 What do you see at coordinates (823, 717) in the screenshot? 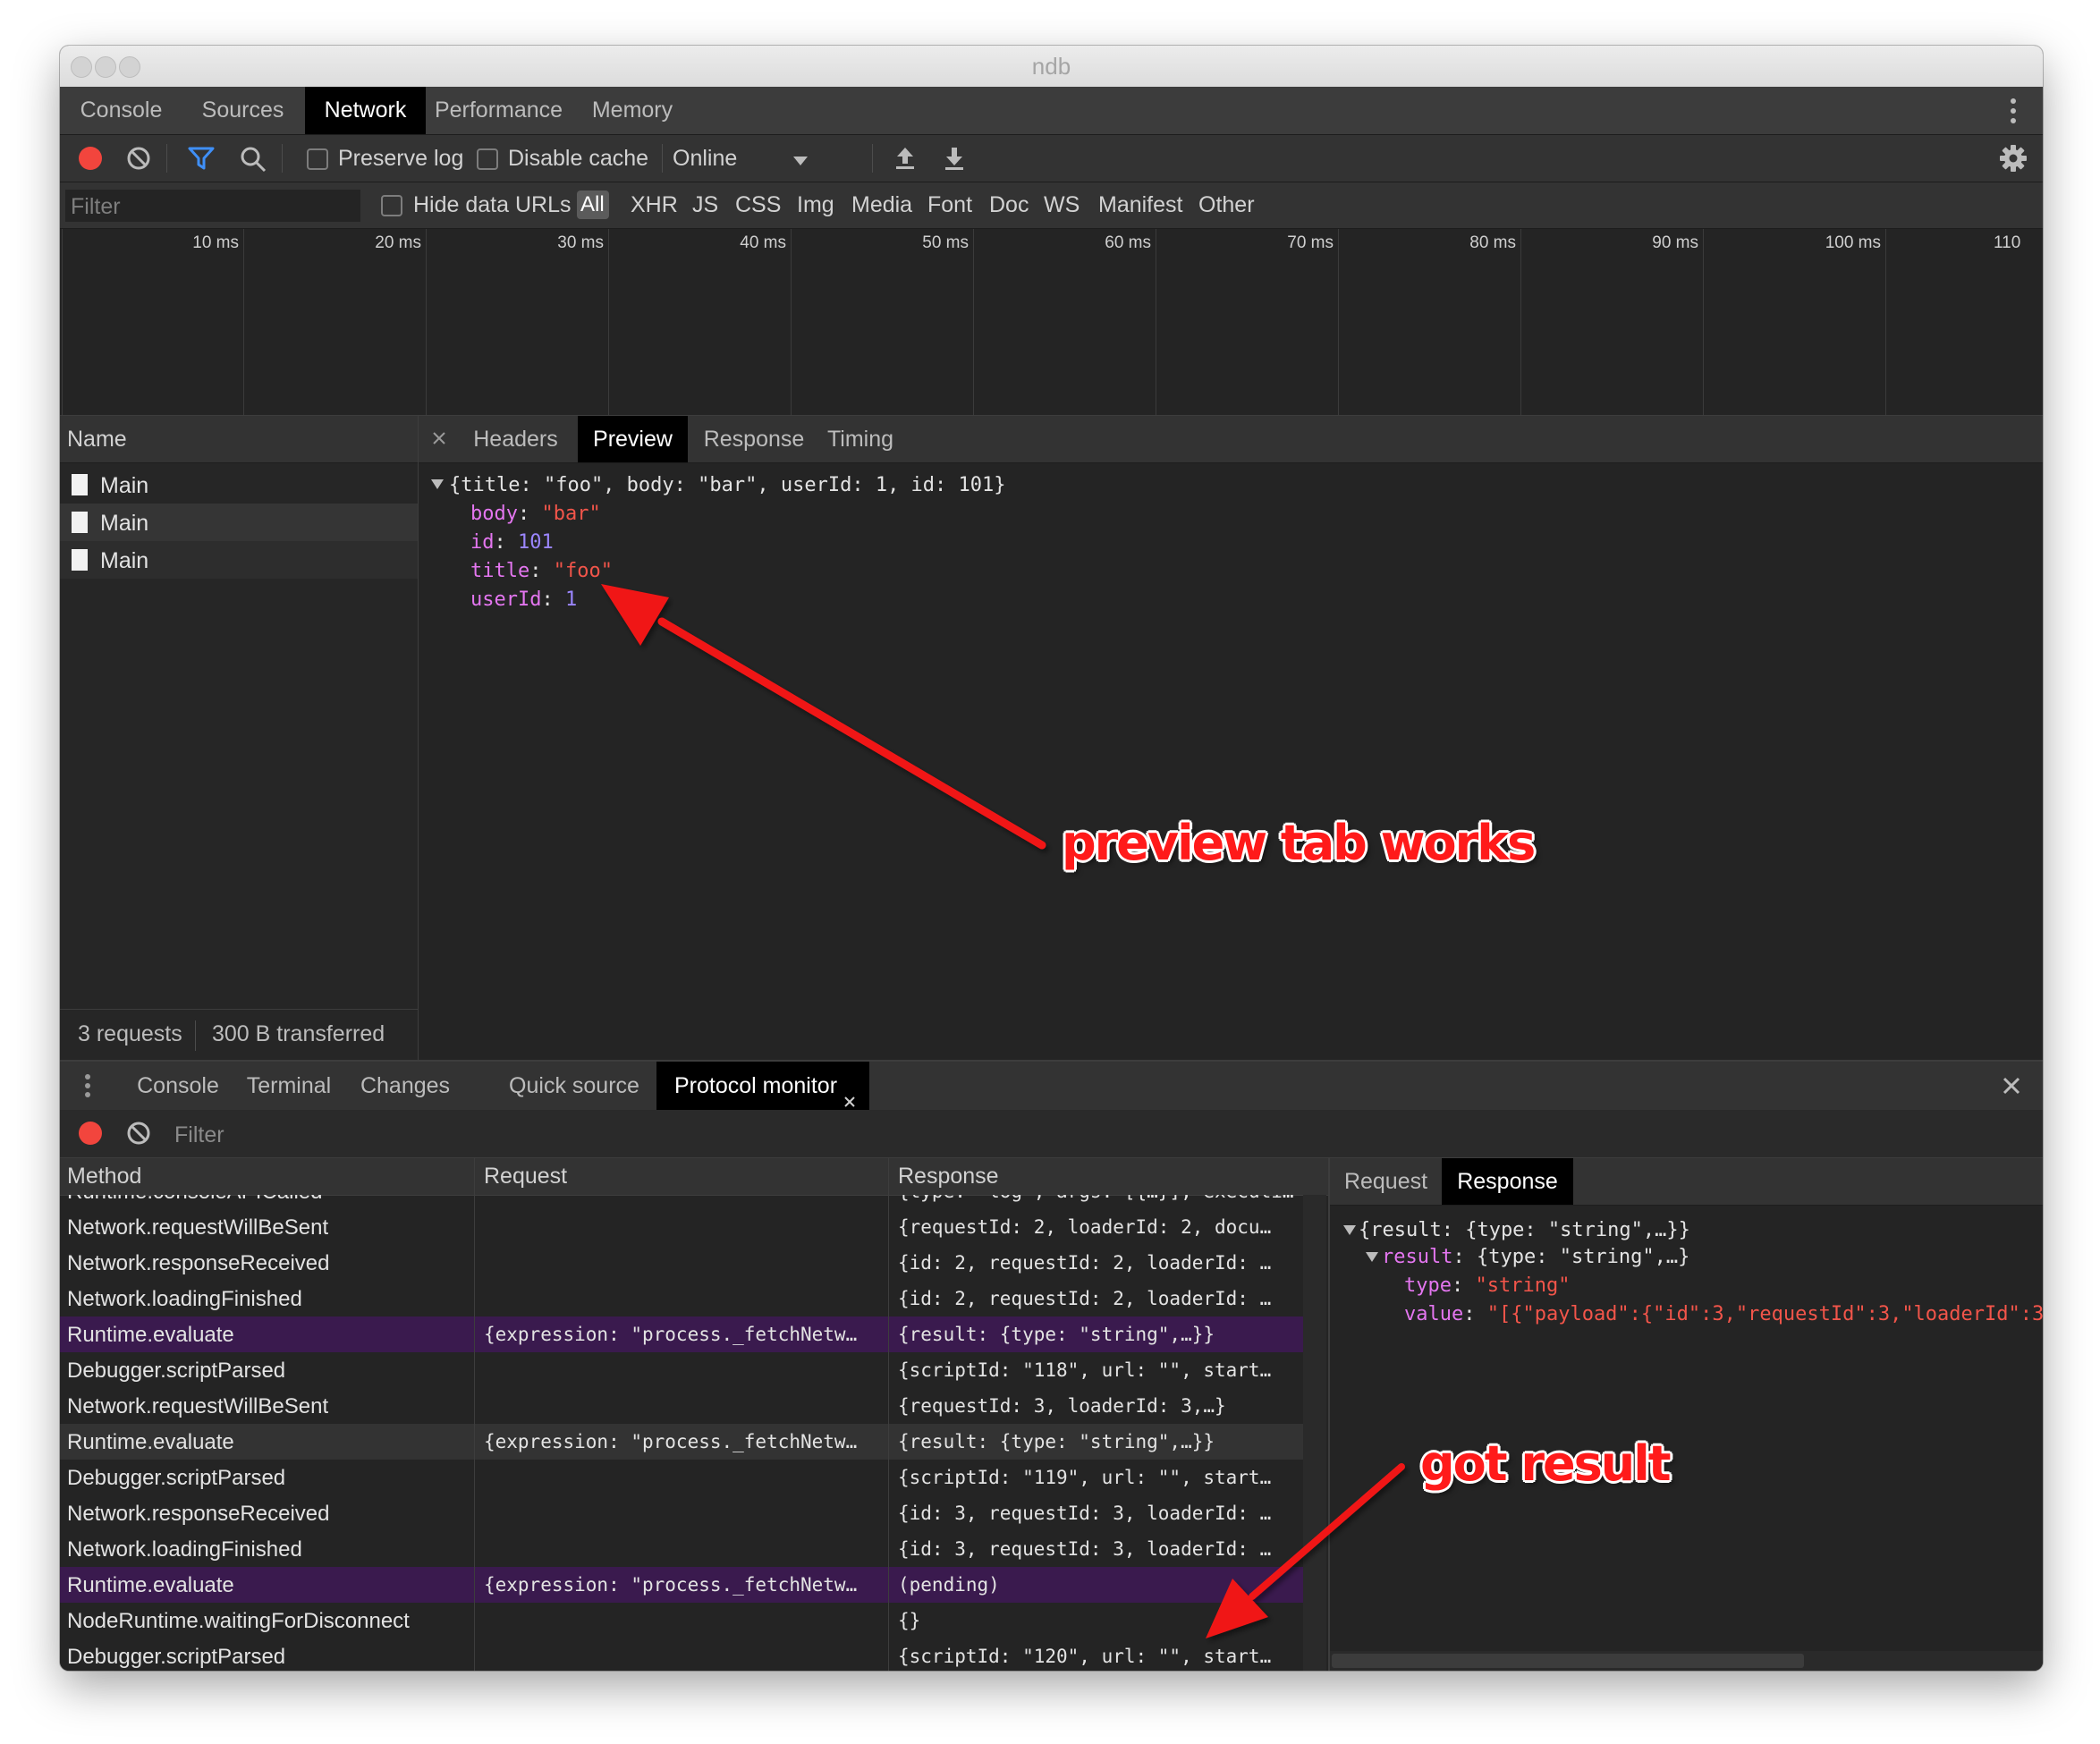
I see `arrow-to-preview` at bounding box center [823, 717].